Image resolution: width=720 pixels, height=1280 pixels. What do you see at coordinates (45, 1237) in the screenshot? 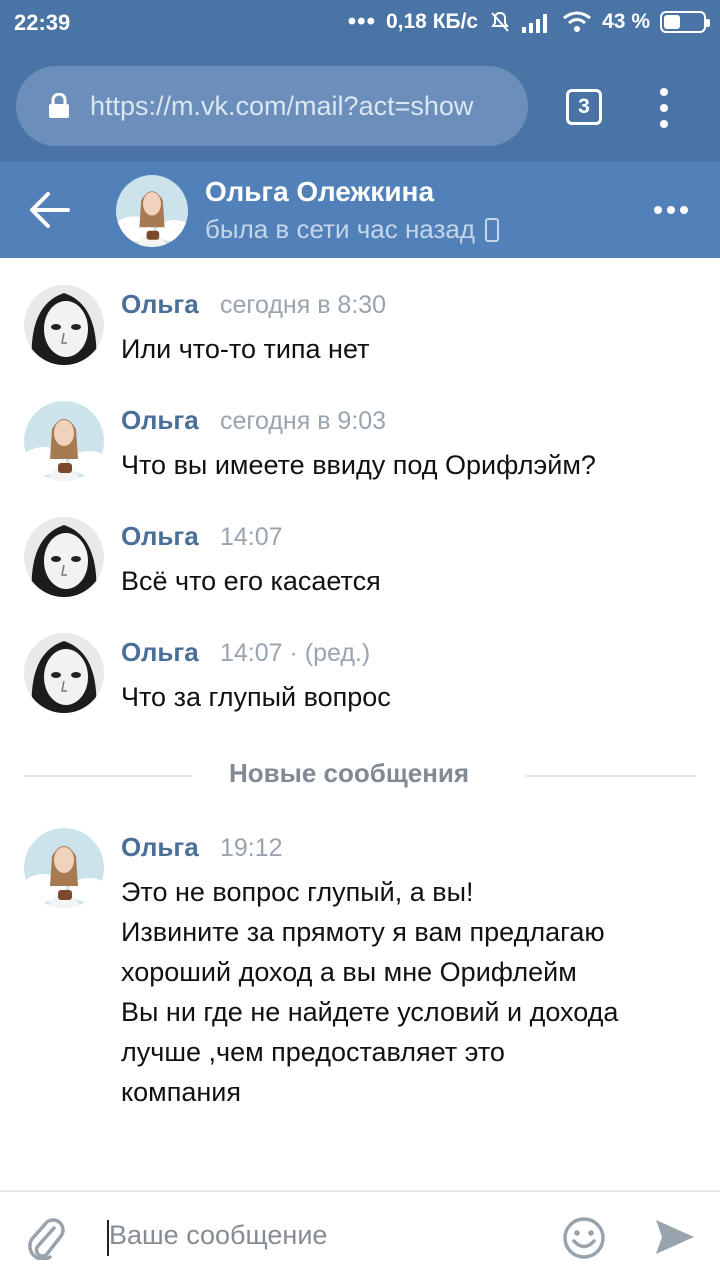
I see `paperclip-icon` at bounding box center [45, 1237].